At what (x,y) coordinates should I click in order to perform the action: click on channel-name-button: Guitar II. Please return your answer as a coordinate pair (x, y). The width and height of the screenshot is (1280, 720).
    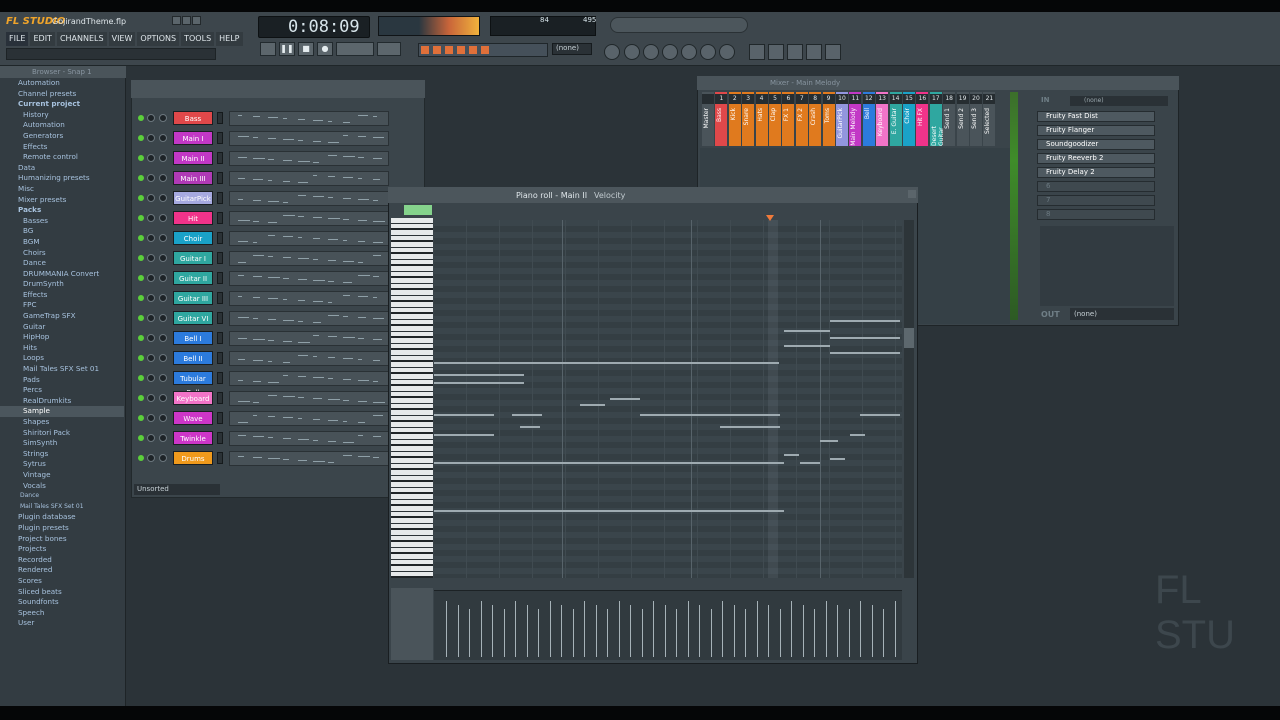
    Looking at the image, I should click on (193, 278).